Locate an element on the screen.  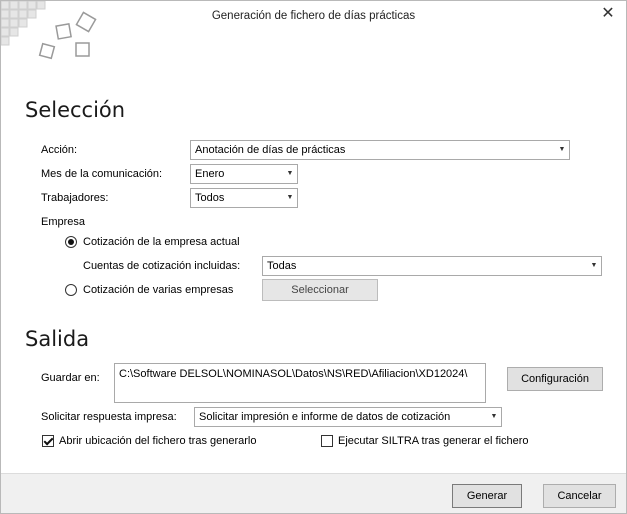
accion-label: Acción: is located at coordinates (59, 150).